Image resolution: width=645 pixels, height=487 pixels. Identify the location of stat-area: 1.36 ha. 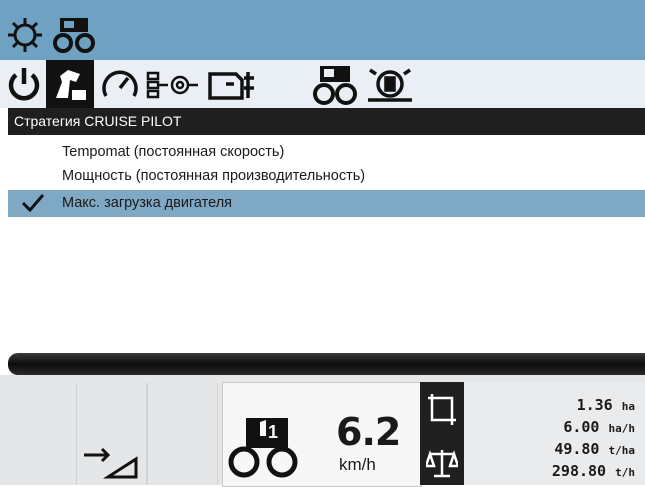
(605, 405).